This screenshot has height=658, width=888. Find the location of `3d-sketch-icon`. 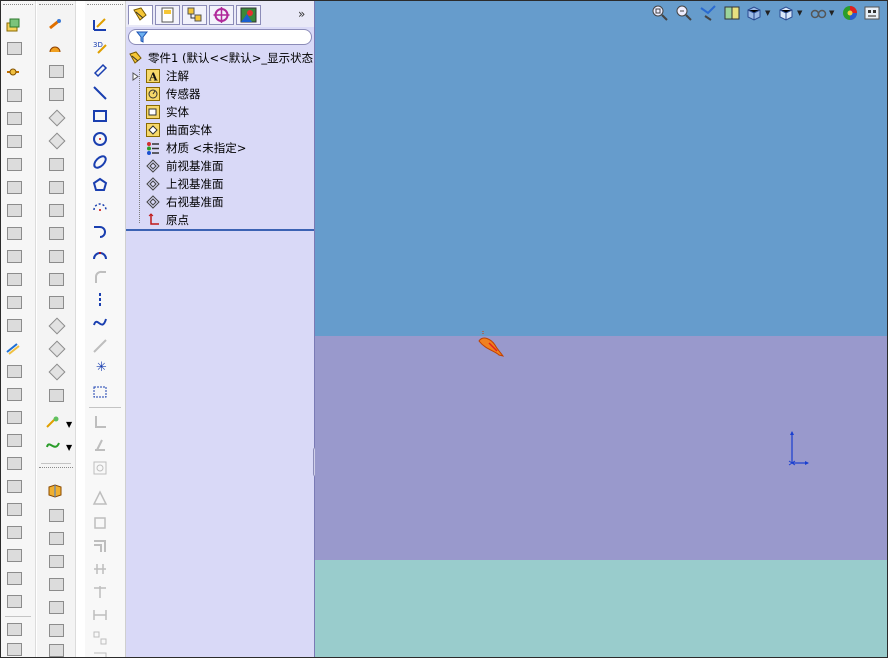

3d-sketch-icon is located at coordinates (53, 445).